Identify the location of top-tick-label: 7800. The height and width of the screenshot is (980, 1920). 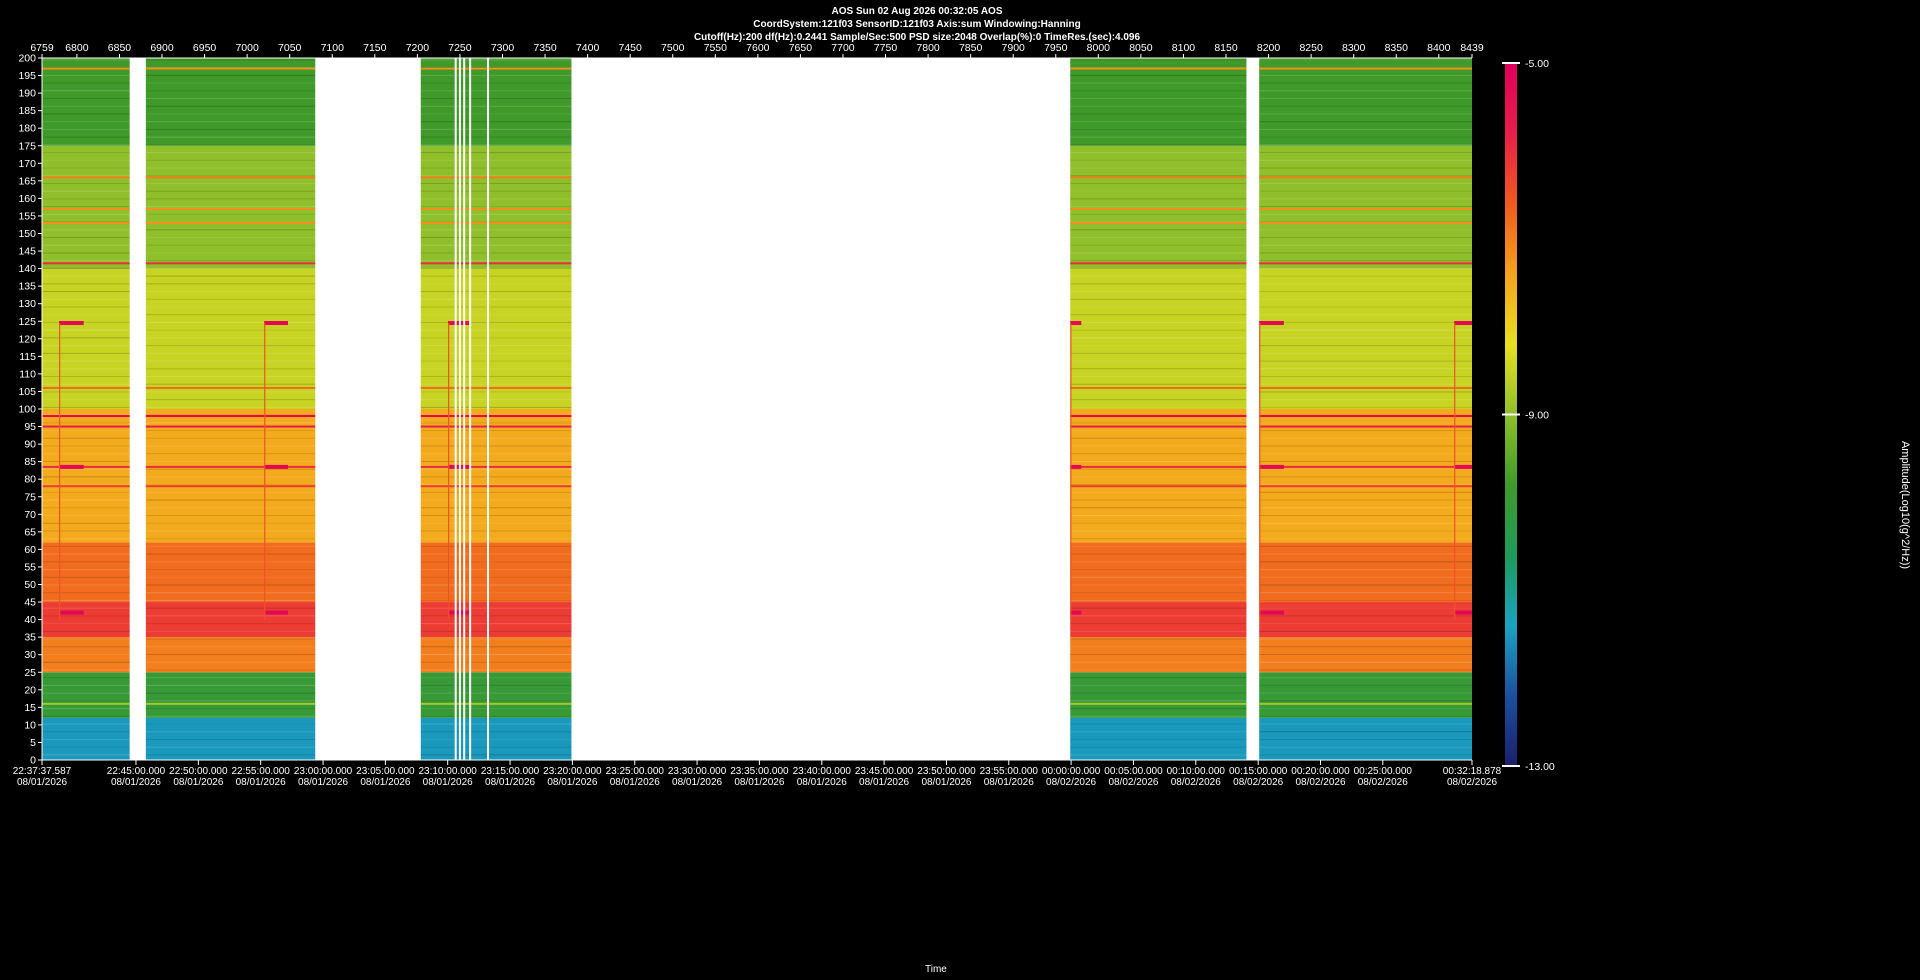
(928, 48).